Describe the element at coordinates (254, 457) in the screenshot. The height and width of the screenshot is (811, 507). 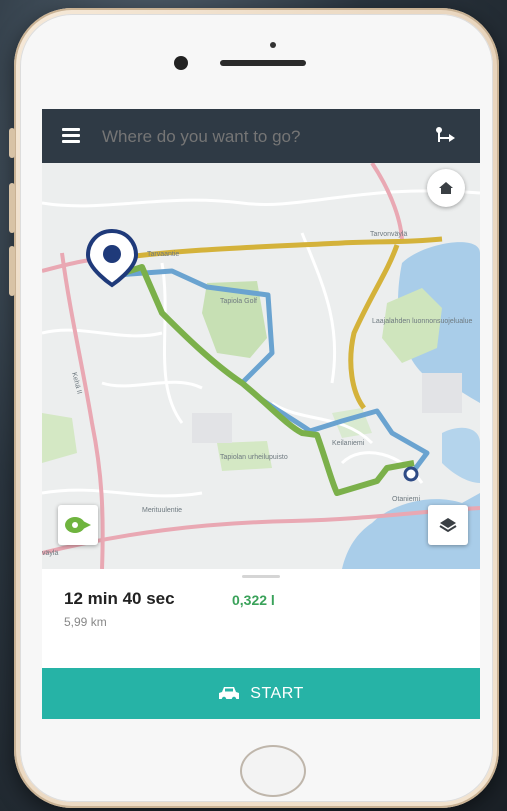
I see `map-label-park-3: Tapiolan urheilupuisto` at that location.